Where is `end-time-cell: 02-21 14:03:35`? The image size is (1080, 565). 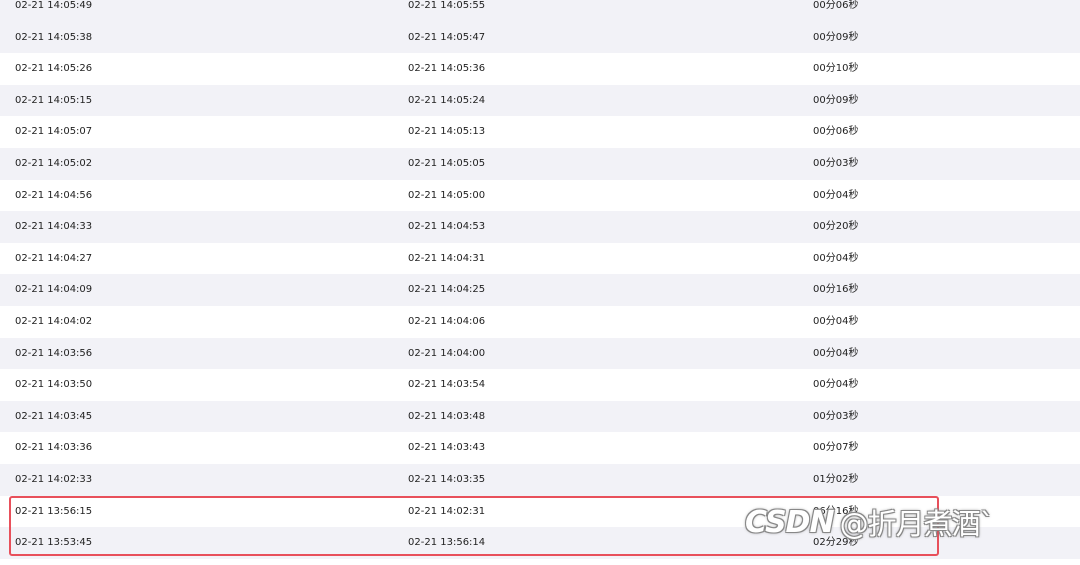 end-time-cell: 02-21 14:03:35 is located at coordinates (447, 479).